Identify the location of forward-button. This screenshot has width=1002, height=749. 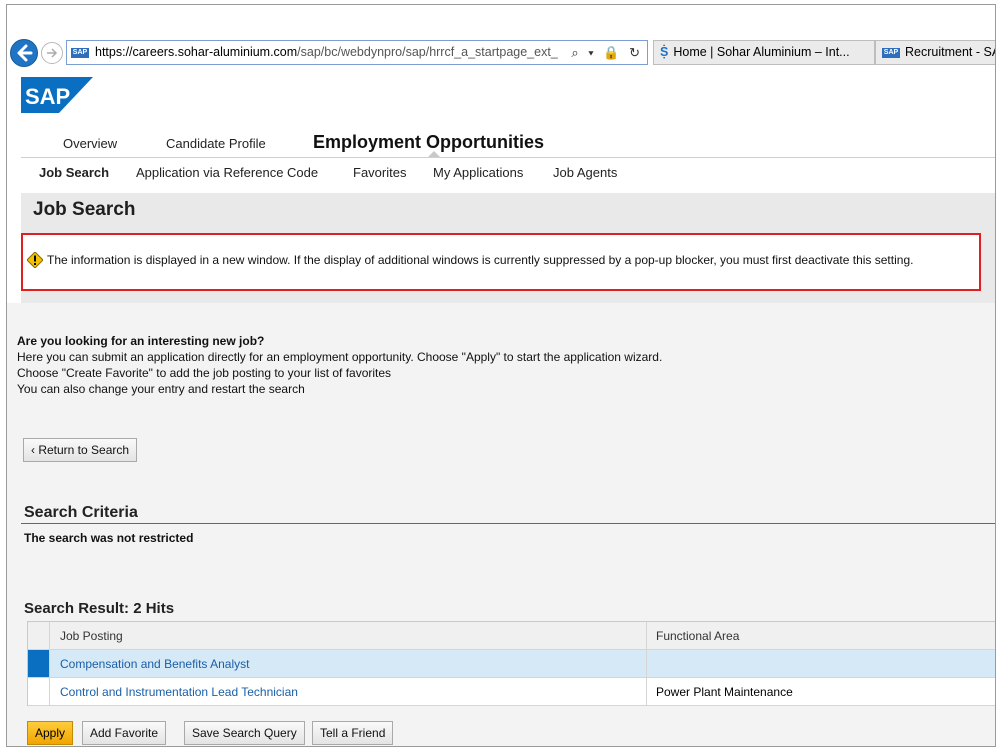
(52, 53).